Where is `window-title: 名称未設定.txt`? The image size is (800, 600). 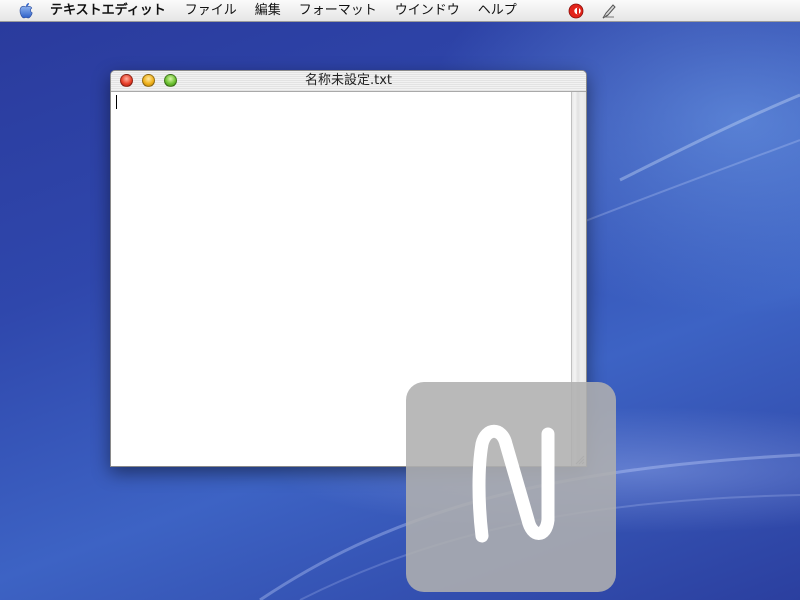
window-title: 名称未設定.txt is located at coordinates (348, 80).